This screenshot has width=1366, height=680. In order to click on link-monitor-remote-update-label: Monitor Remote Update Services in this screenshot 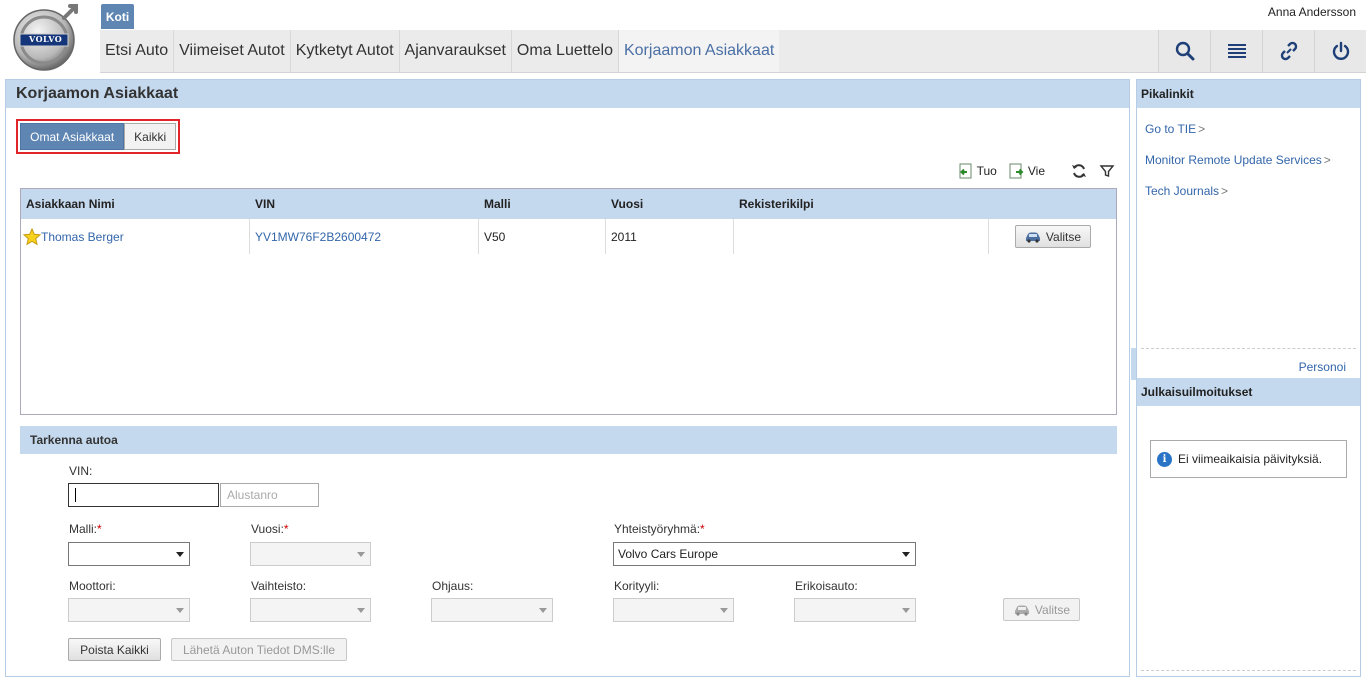, I will do `click(1233, 160)`.